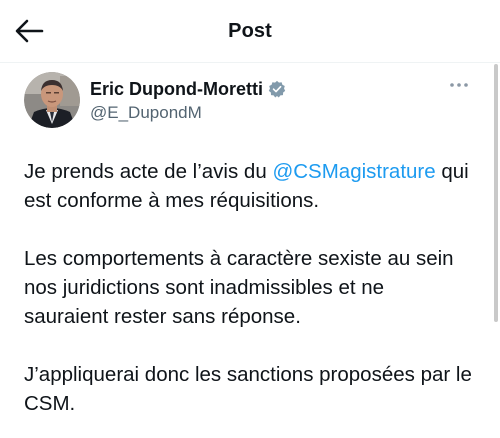  I want to click on avatar, so click(52, 100).